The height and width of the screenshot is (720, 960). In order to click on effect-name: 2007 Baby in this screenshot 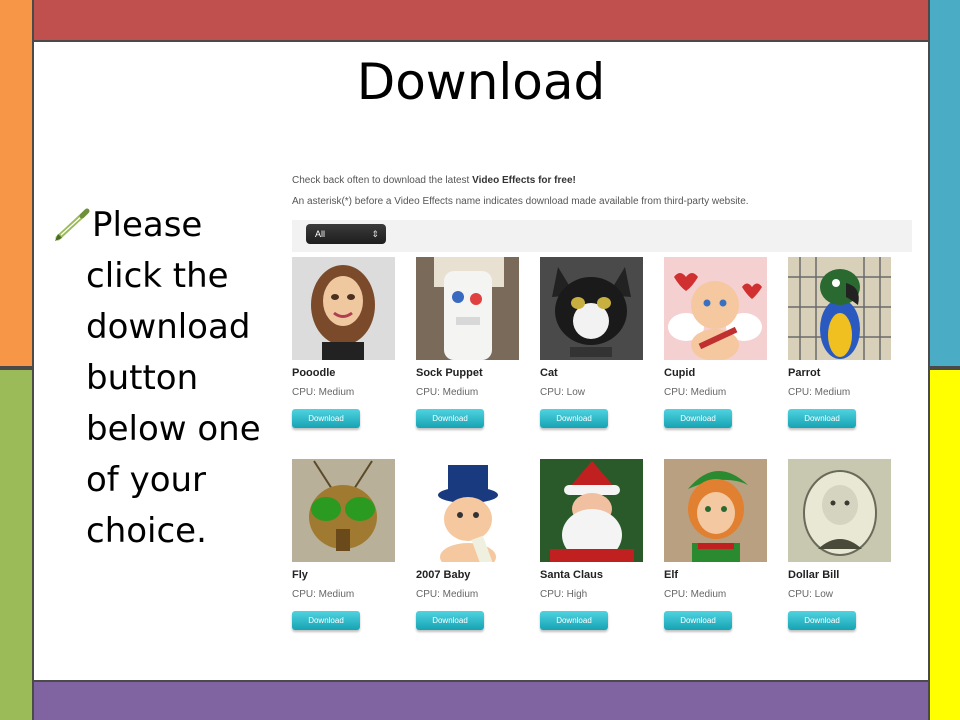, I will do `click(443, 575)`.